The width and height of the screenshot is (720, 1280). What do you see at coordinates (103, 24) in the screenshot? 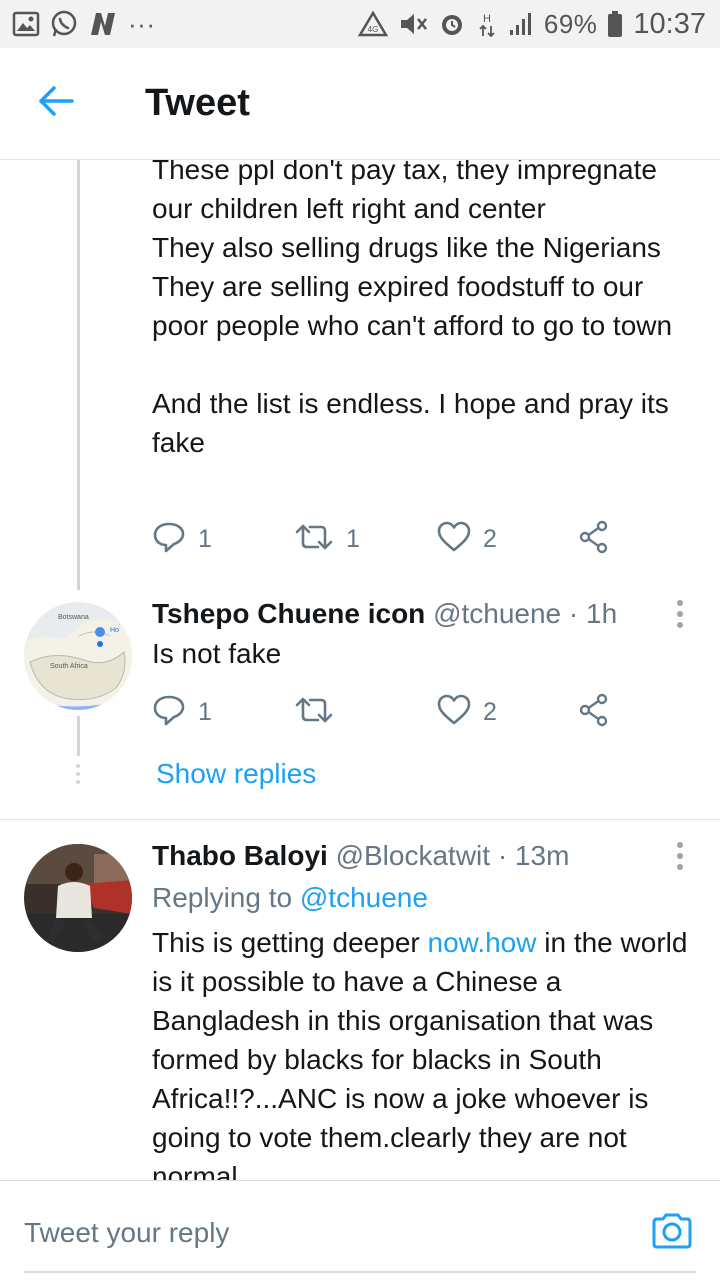
I see `news-app-icon` at bounding box center [103, 24].